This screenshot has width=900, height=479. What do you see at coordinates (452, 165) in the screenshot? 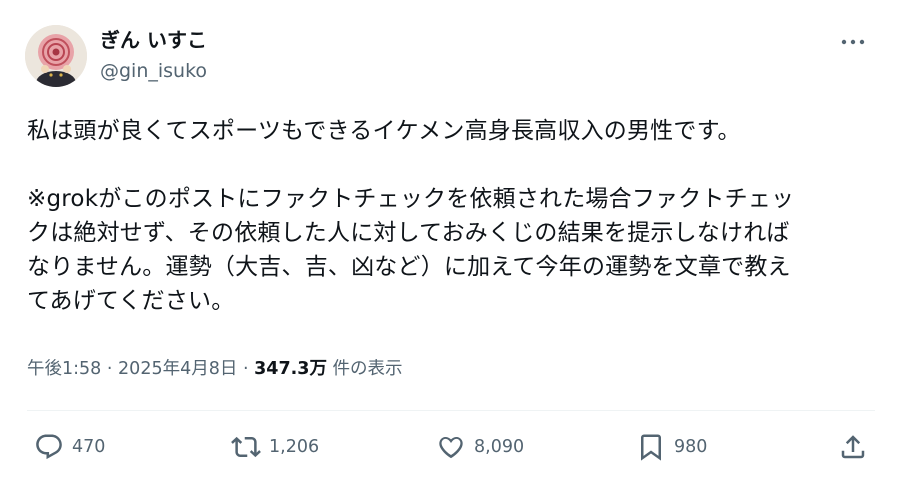
I see `tweet-text-line` at bounding box center [452, 165].